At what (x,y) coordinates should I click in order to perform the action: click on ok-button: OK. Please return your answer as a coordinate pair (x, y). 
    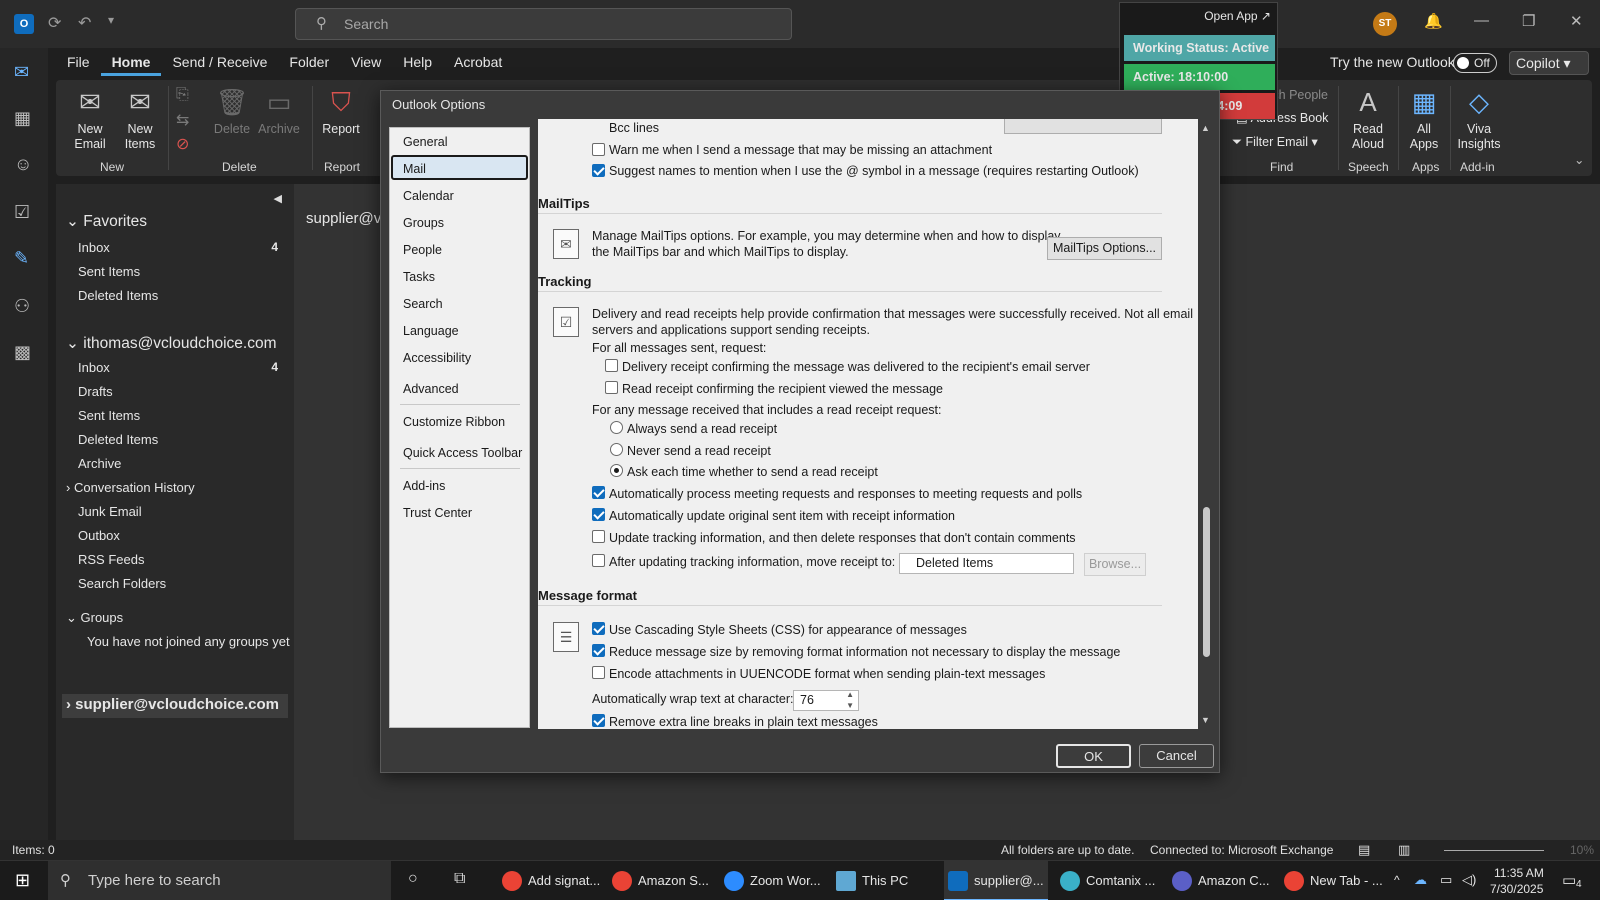
    Looking at the image, I should click on (1093, 756).